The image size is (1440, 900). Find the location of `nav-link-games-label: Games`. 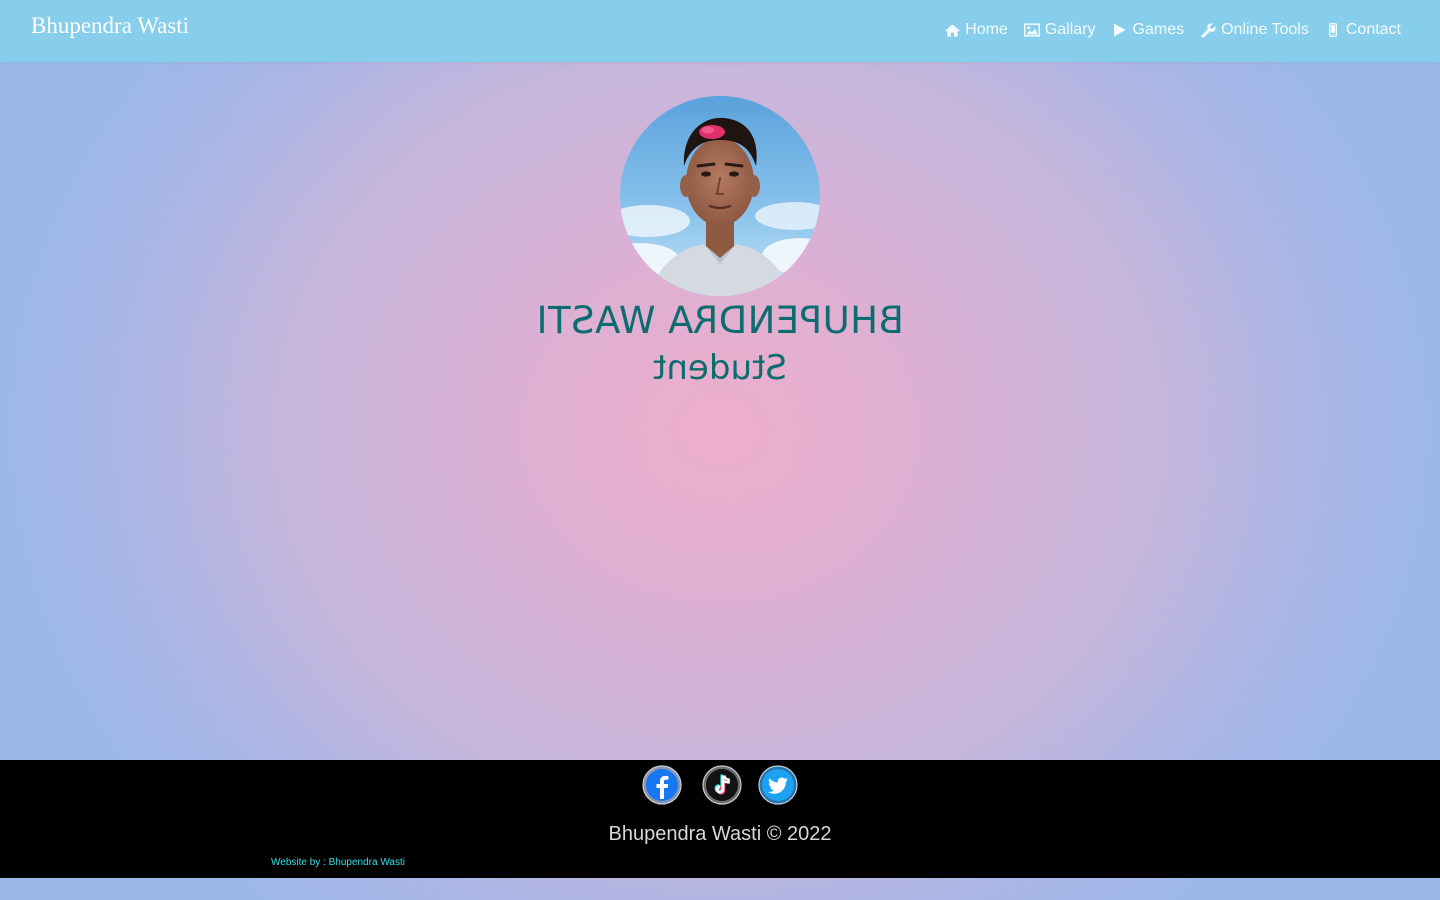

nav-link-games-label: Games is located at coordinates (1158, 29).